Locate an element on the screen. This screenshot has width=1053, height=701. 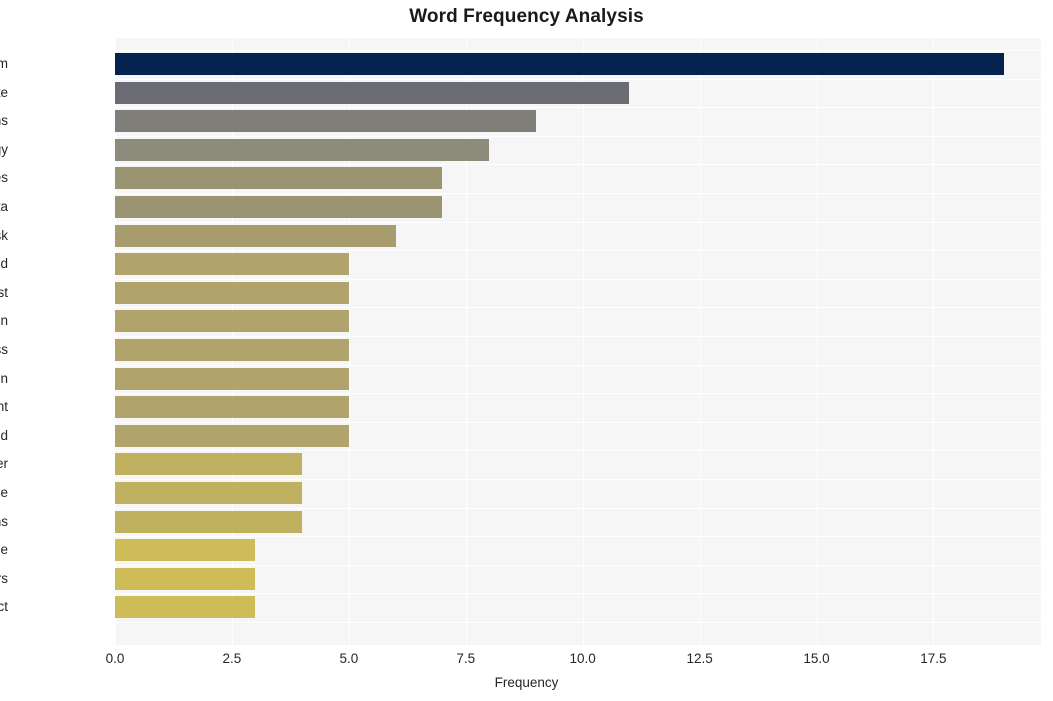
x-tick-label: 7.5 is located at coordinates (466, 658).